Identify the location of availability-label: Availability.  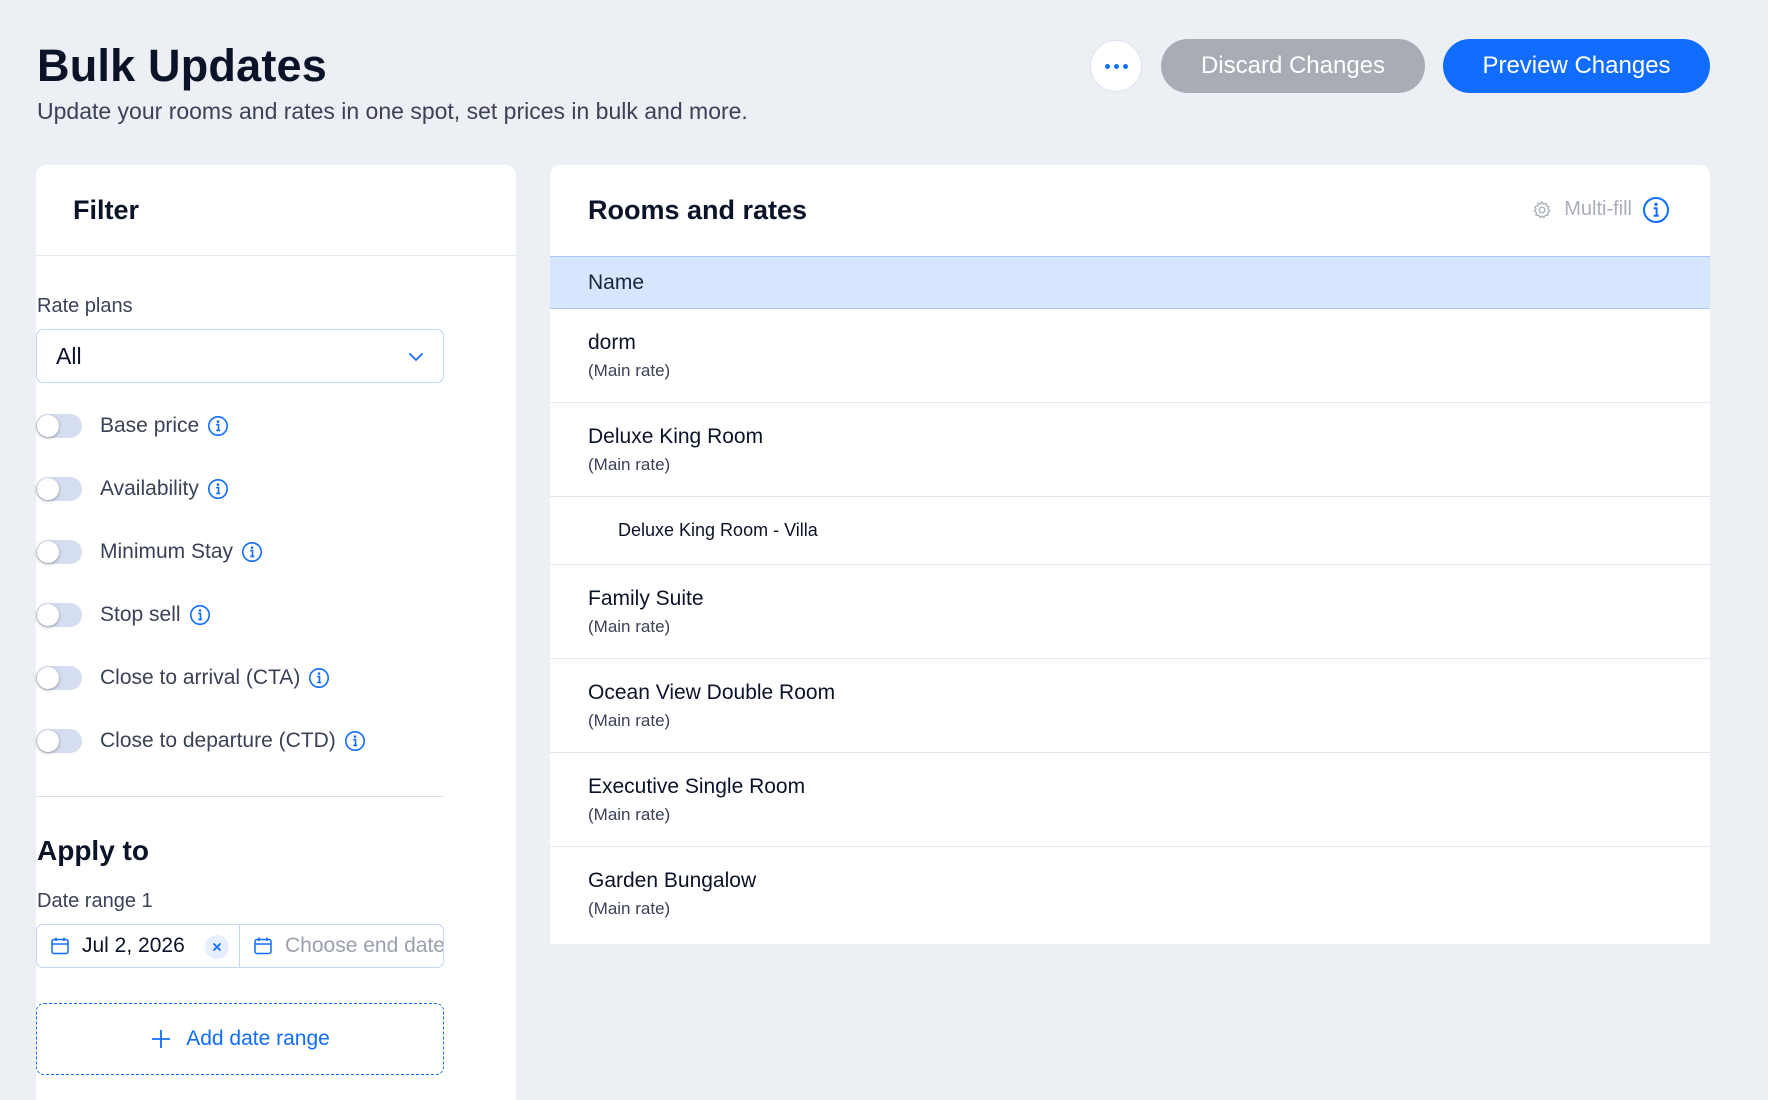
(149, 488).